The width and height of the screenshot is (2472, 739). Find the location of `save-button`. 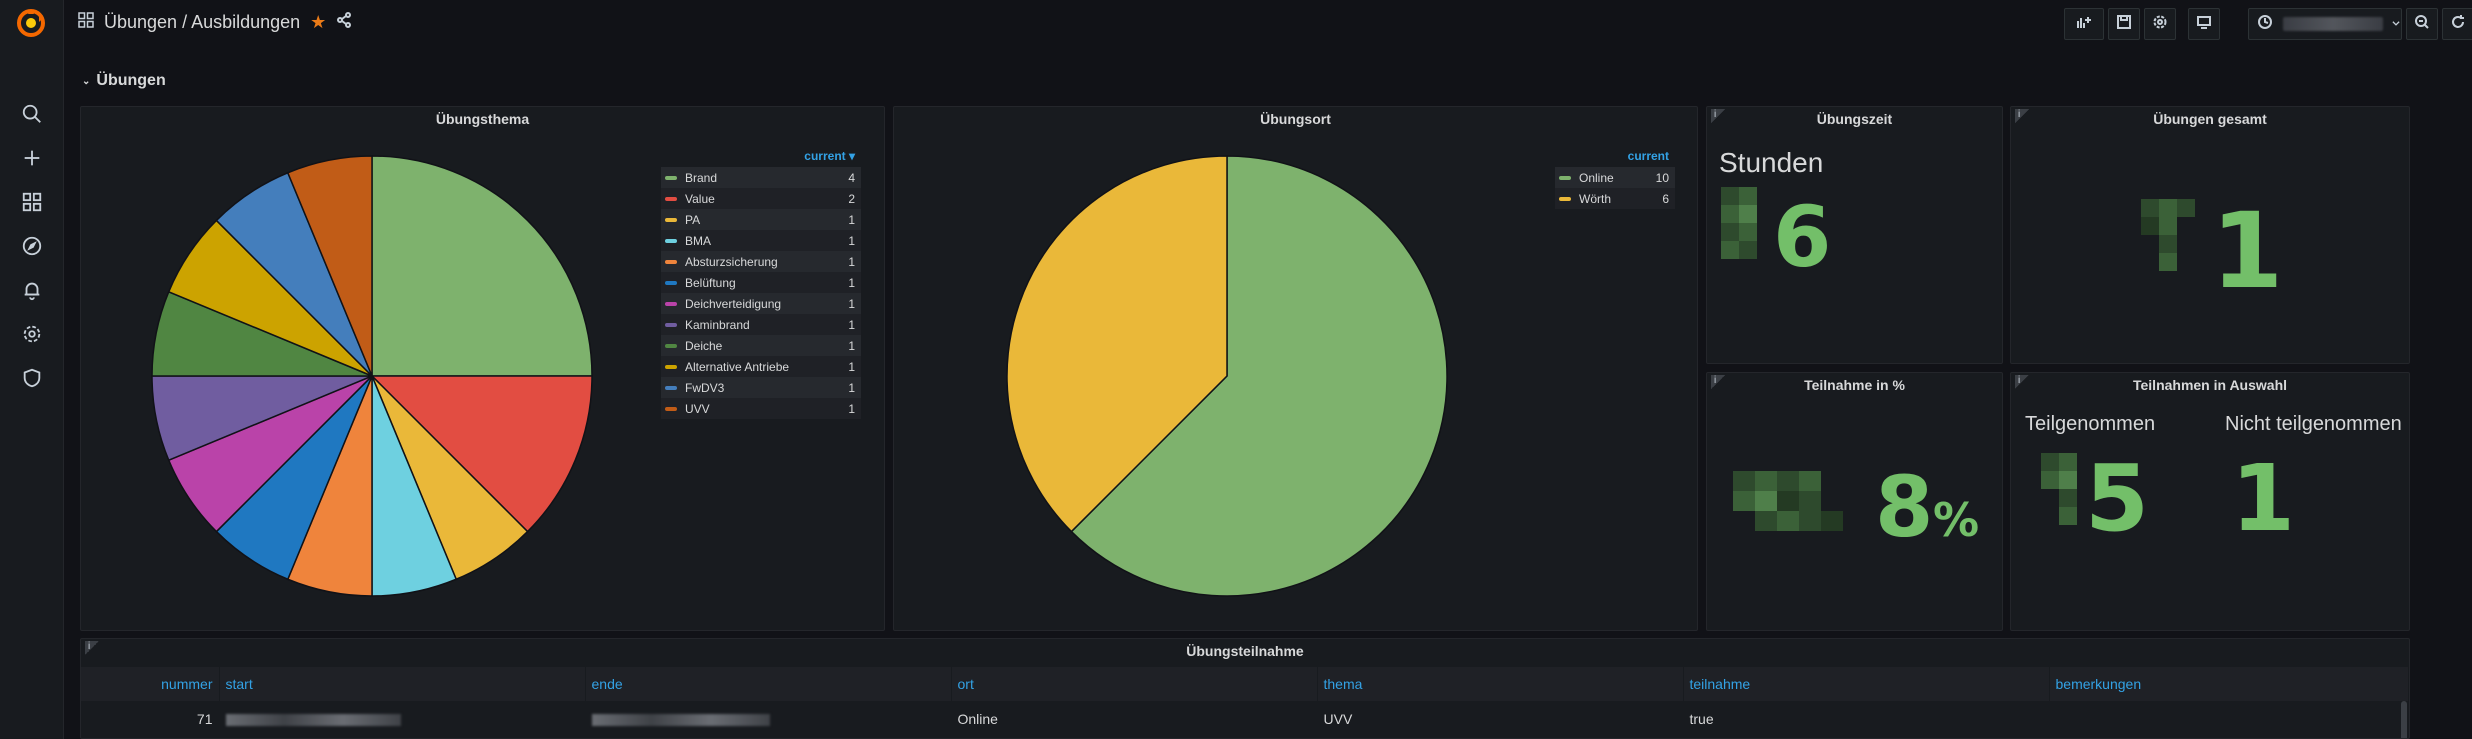

save-button is located at coordinates (2124, 24).